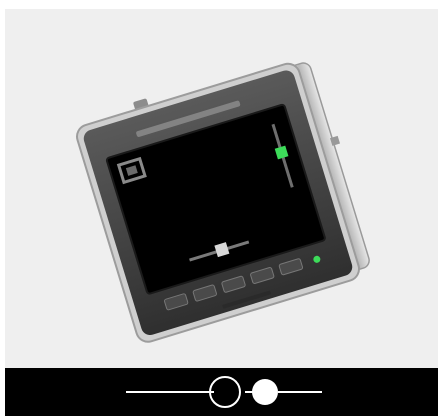  I want to click on compare-handle-outline, so click(225, 392).